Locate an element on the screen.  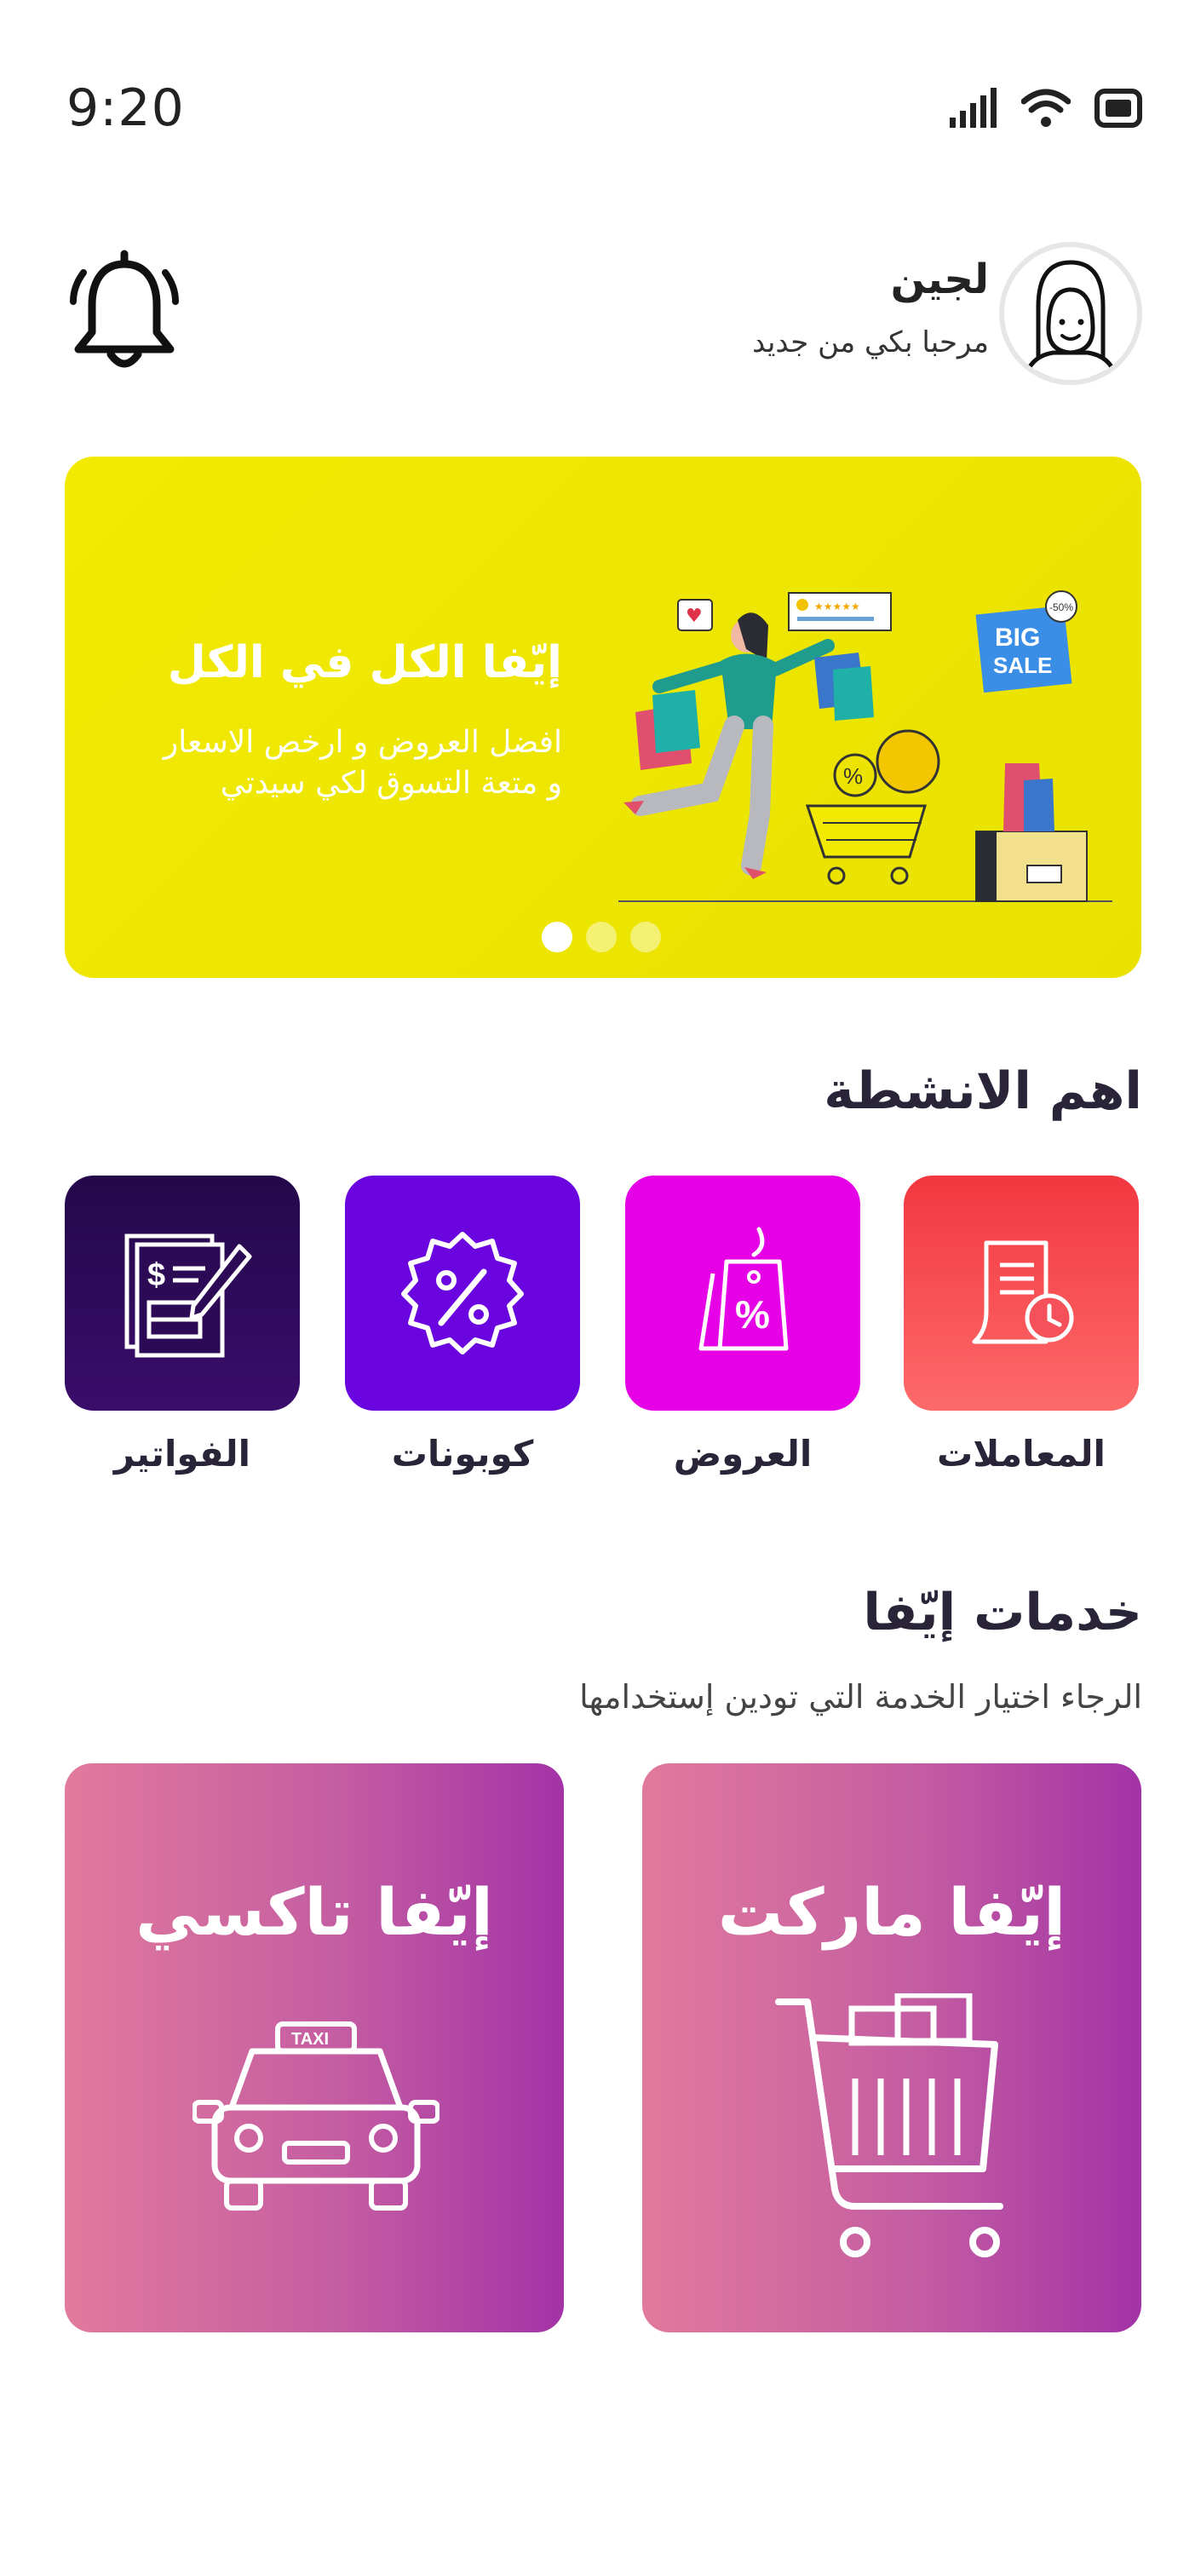
avatar is located at coordinates (1070, 313).